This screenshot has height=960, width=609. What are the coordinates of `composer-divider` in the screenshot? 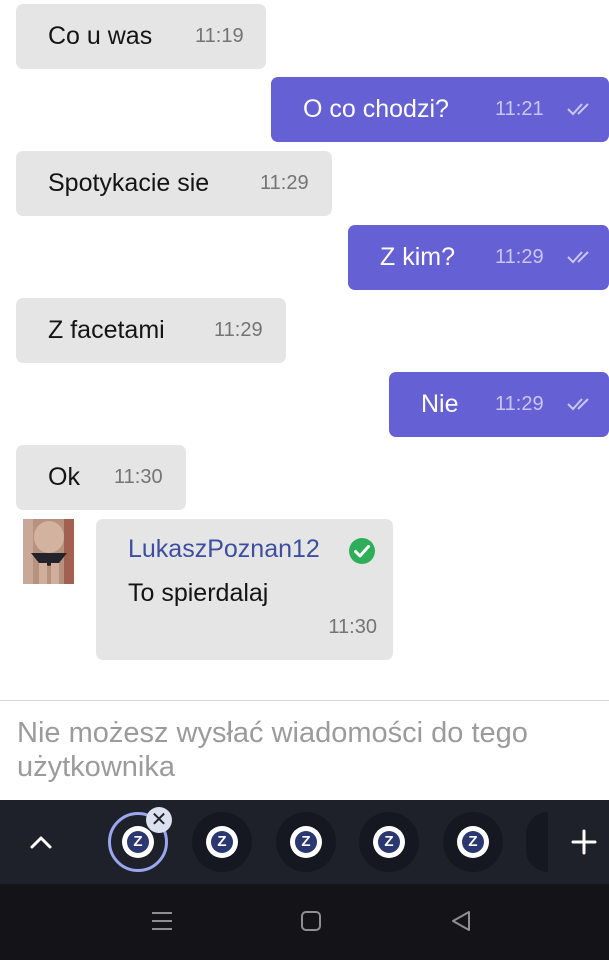 It's located at (304, 700).